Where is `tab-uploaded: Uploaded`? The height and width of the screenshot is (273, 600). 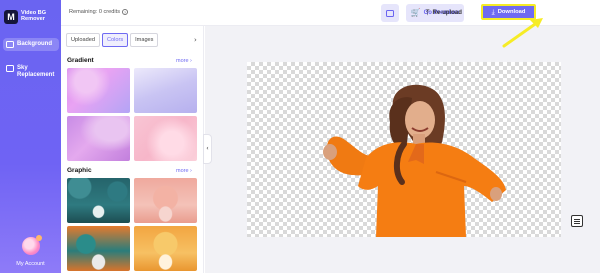
tab-uploaded: Uploaded is located at coordinates (83, 40).